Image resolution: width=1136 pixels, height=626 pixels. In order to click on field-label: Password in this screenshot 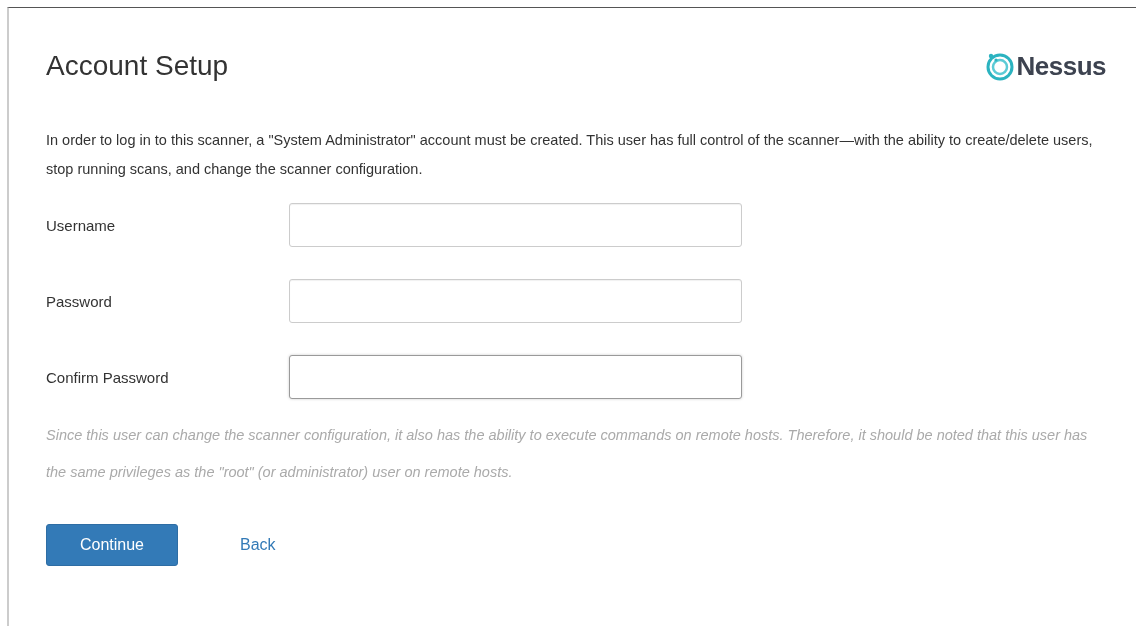, I will do `click(79, 301)`.